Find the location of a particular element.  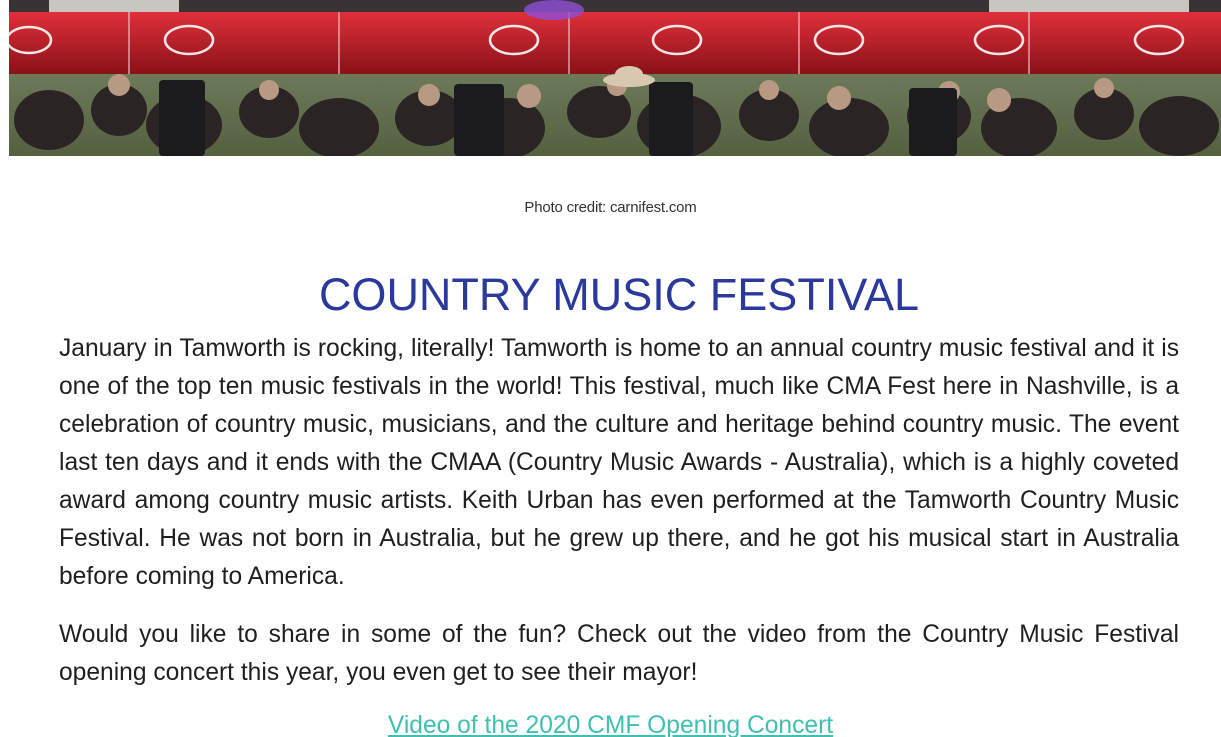

video-link: Video of the 2020 CMF Opening Concert is located at coordinates (610, 724).